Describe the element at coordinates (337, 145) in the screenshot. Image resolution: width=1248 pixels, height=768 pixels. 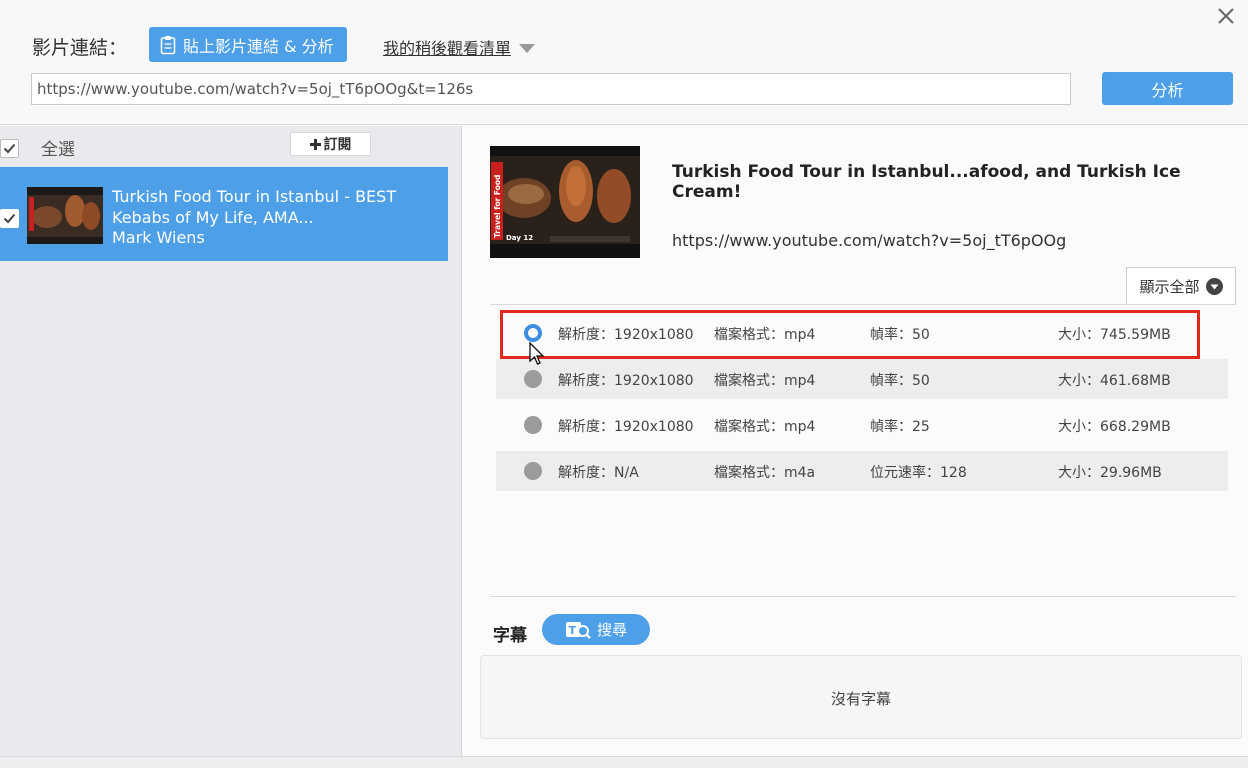
I see `subscribe-label: 訂閱` at that location.